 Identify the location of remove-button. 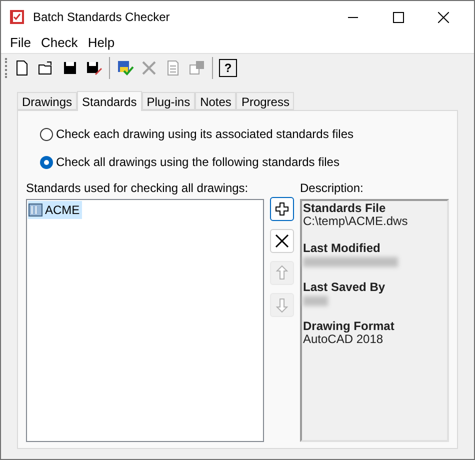
(282, 241).